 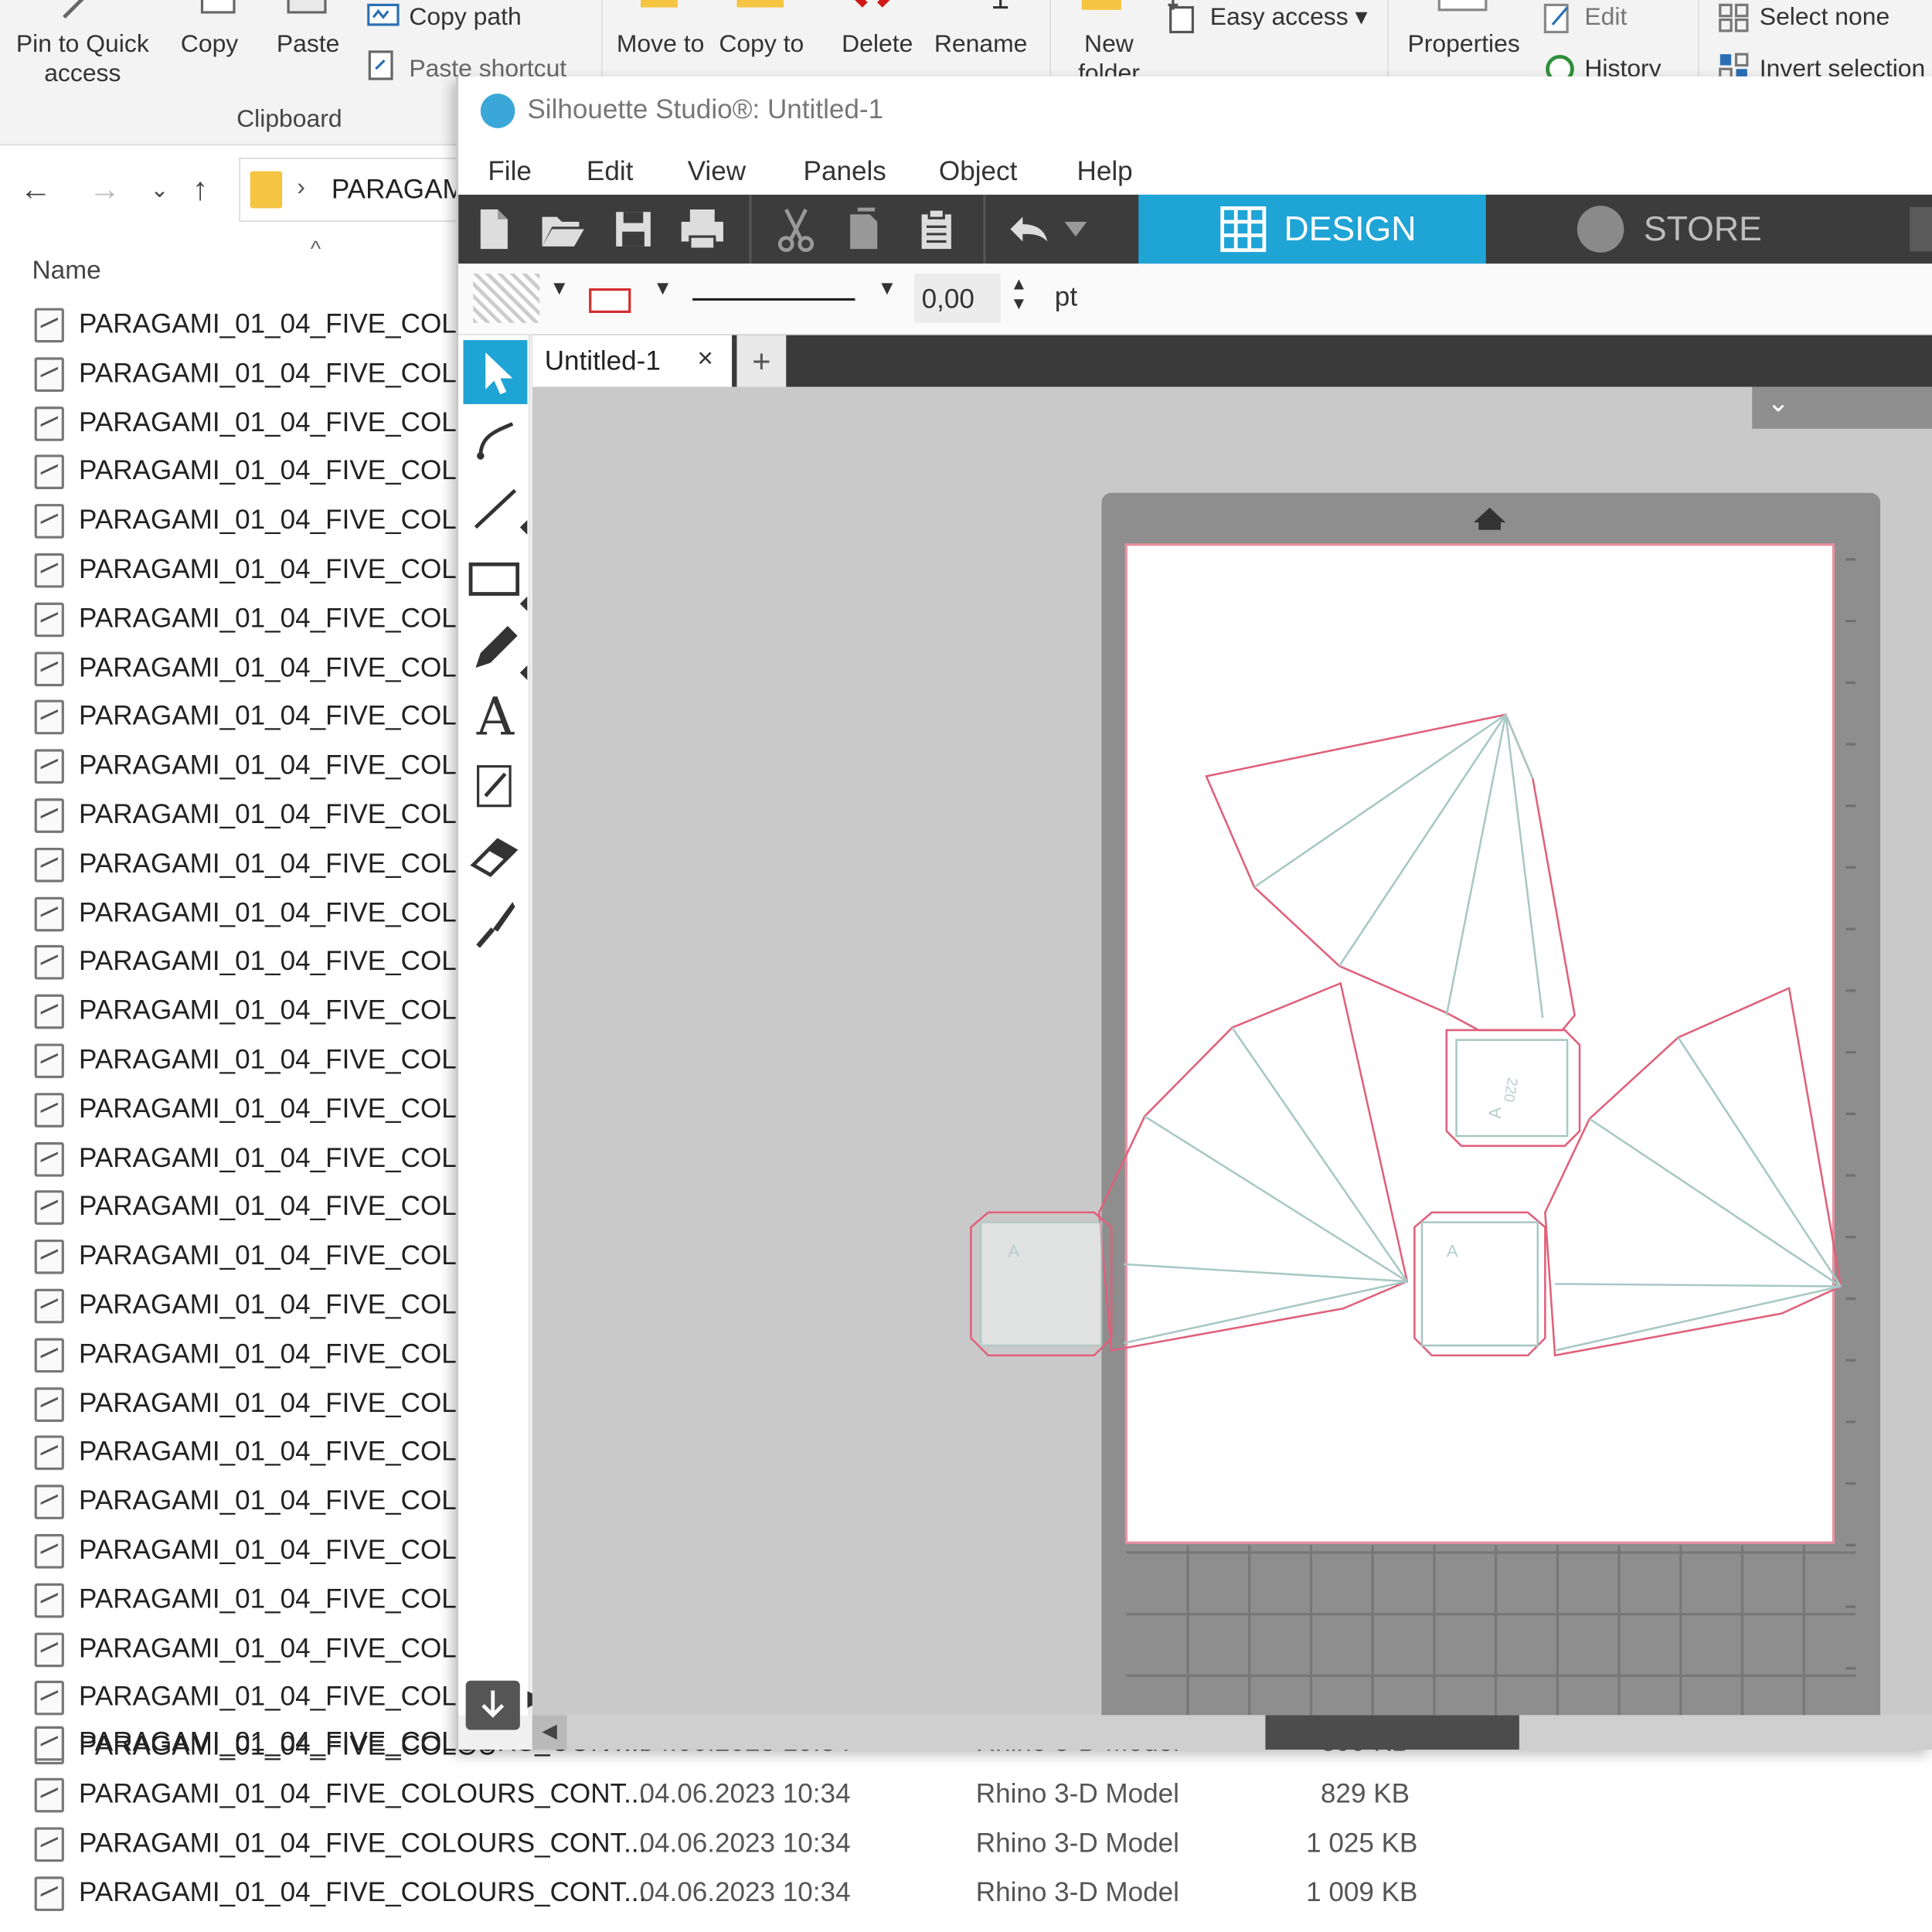 I want to click on pin-label: Pin to Quick access, so click(x=82, y=59).